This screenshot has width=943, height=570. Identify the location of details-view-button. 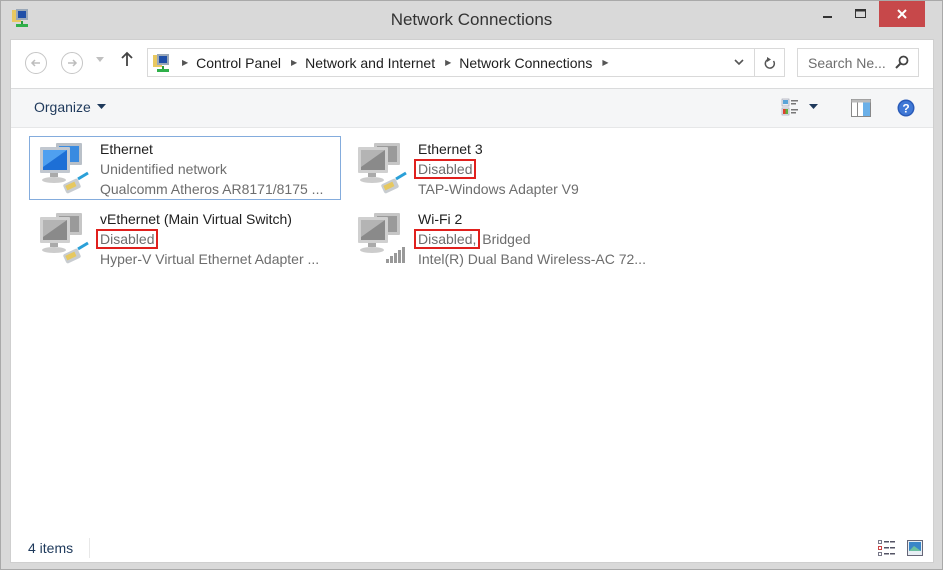
(887, 550).